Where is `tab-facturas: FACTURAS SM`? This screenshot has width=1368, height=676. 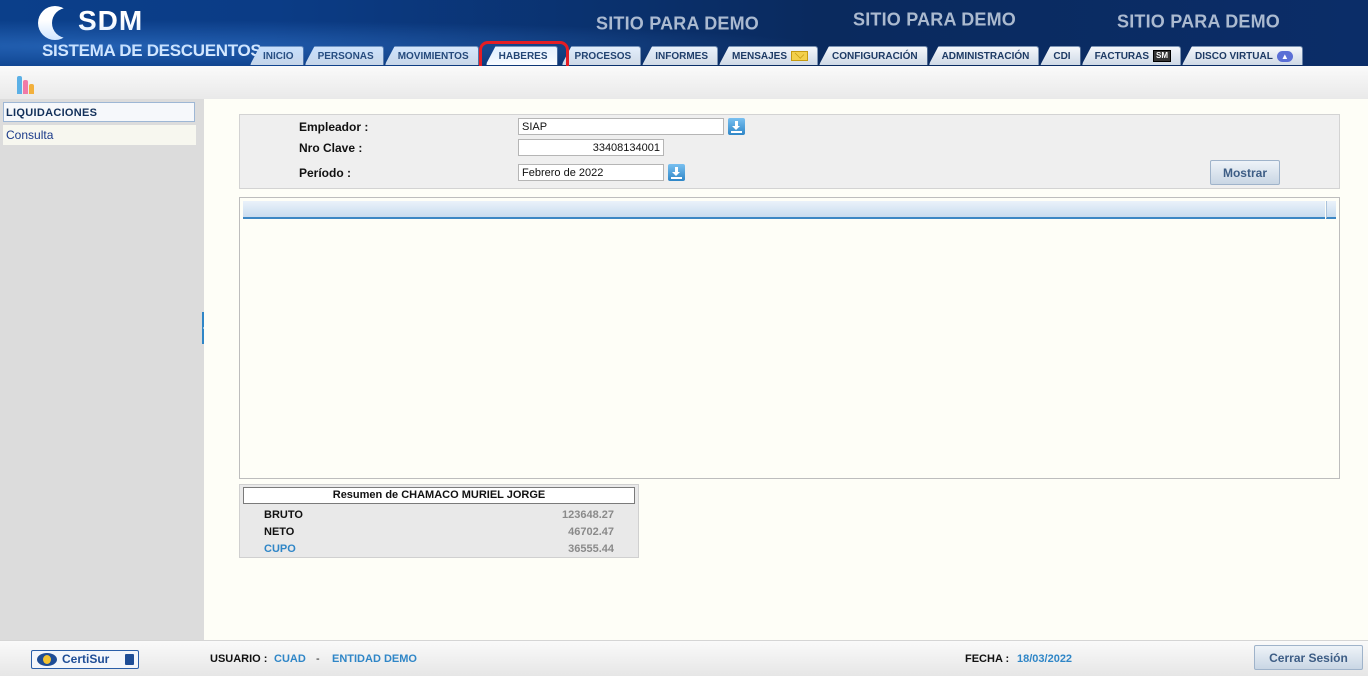
tab-facturas: FACTURAS SM is located at coordinates (1131, 55).